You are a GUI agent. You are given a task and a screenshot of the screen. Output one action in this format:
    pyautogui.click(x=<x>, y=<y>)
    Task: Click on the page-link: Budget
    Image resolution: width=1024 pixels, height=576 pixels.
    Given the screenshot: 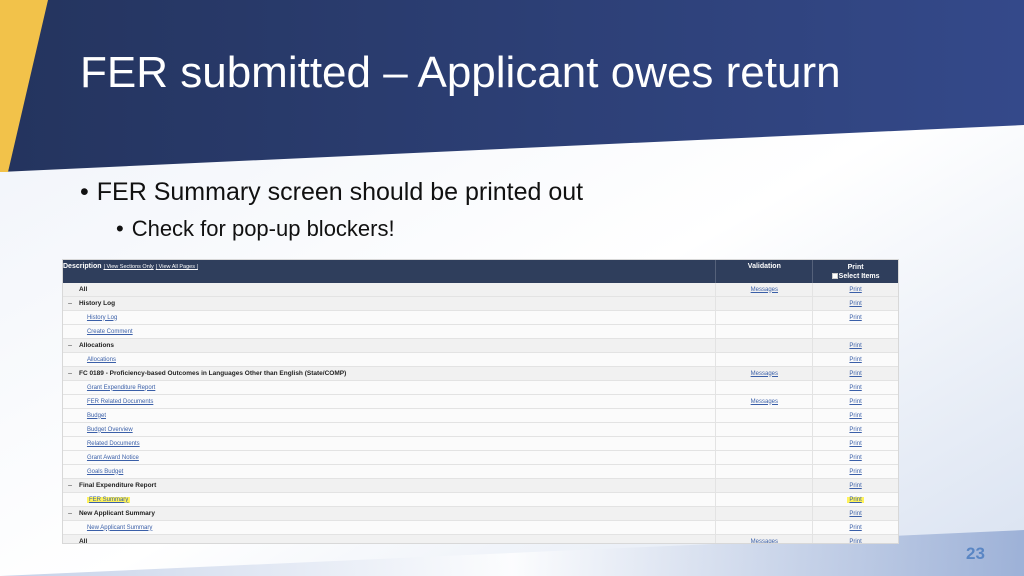 What is the action you would take?
    pyautogui.click(x=96, y=416)
    